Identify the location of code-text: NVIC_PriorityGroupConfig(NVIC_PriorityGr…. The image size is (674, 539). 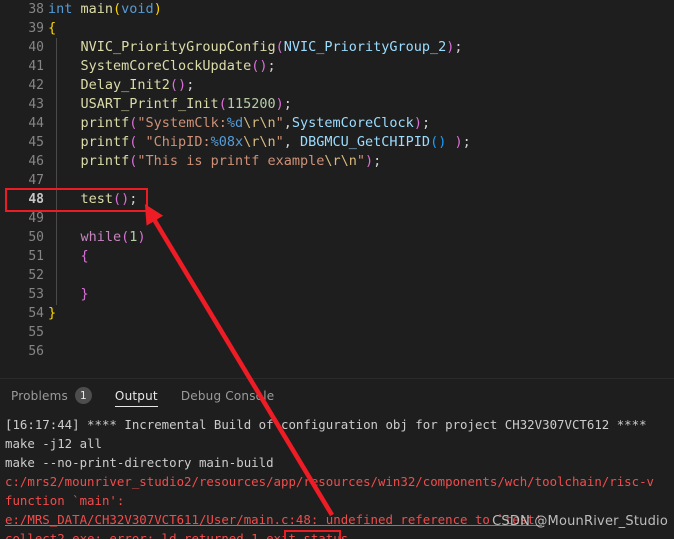
(255, 47).